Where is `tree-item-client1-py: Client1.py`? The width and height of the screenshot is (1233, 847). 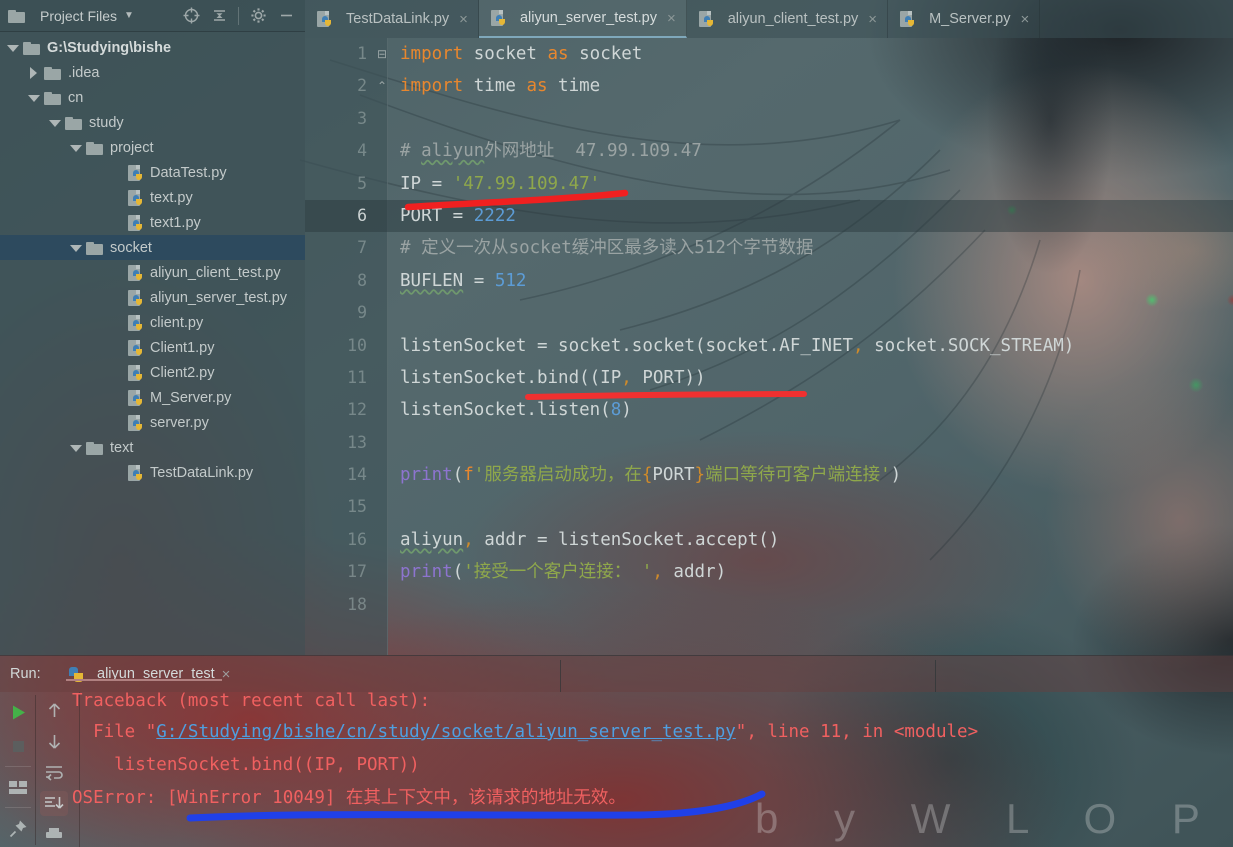 tree-item-client1-py: Client1.py is located at coordinates (152, 347).